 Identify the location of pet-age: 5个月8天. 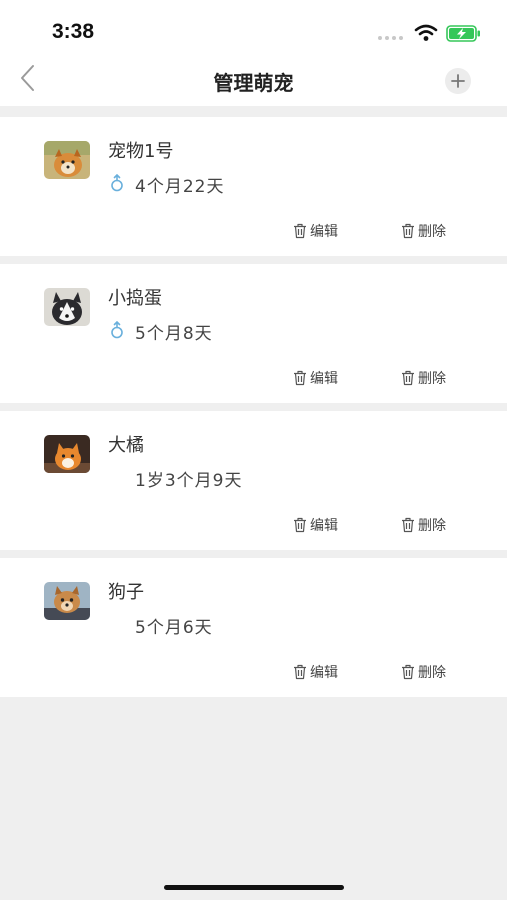
(174, 334).